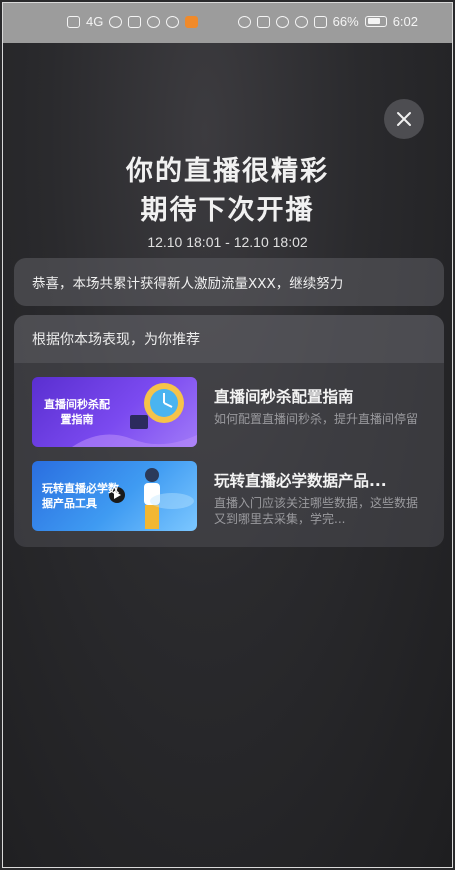 The width and height of the screenshot is (455, 870). I want to click on camera-icon, so click(154, 21).